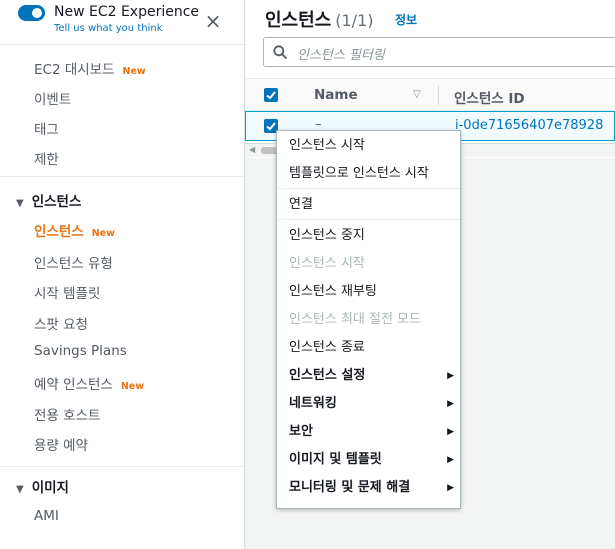 The image size is (615, 549). I want to click on sidebar-item-label: 스팟 요청, so click(61, 325).